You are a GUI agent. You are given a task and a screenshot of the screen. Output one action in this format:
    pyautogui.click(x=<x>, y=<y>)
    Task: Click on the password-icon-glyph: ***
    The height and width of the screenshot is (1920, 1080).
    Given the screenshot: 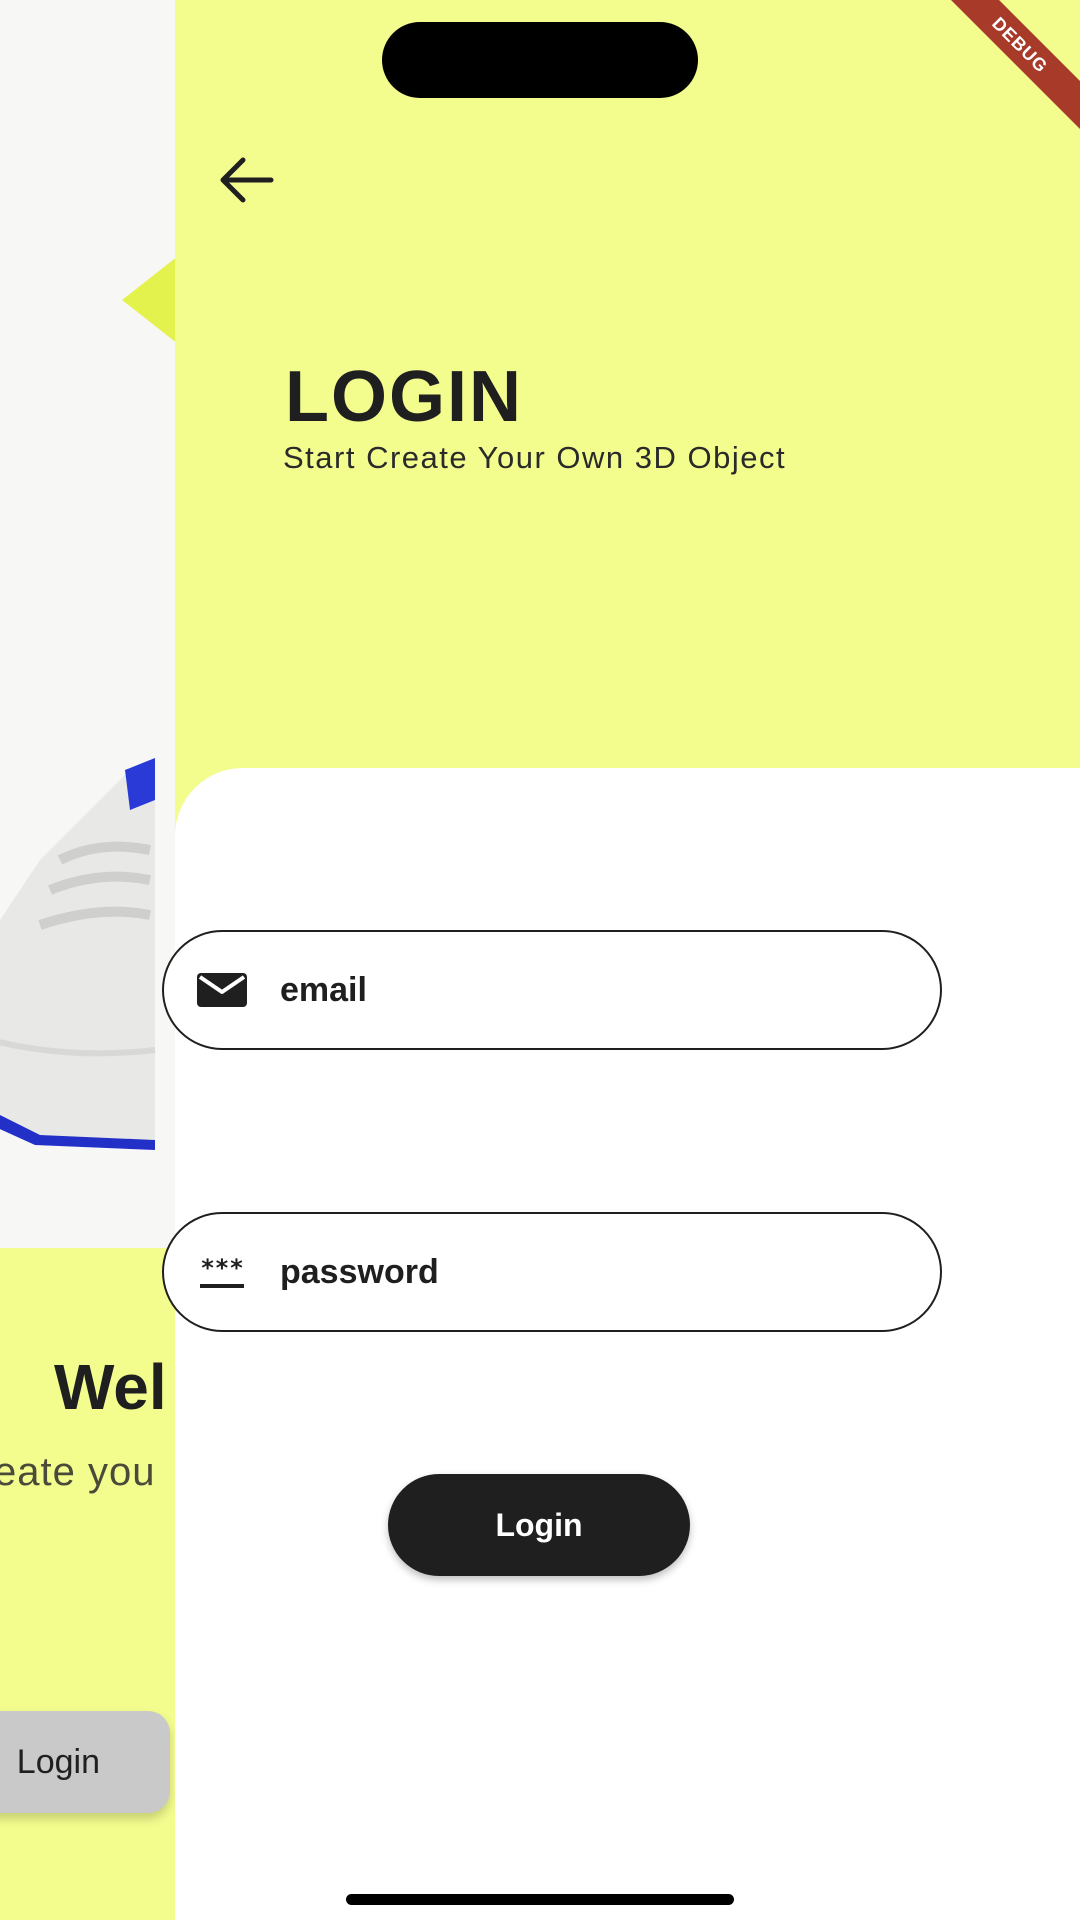 What is the action you would take?
    pyautogui.click(x=222, y=1272)
    